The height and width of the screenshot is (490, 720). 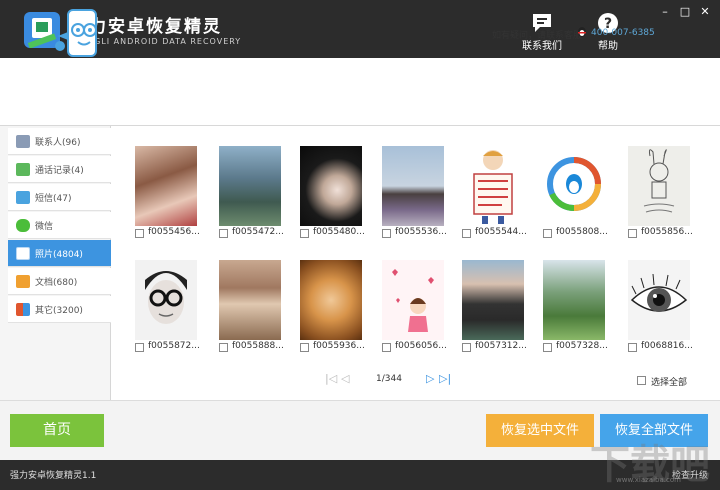 What do you see at coordinates (76, 33) in the screenshot?
I see `mascot-phone-icon` at bounding box center [76, 33].